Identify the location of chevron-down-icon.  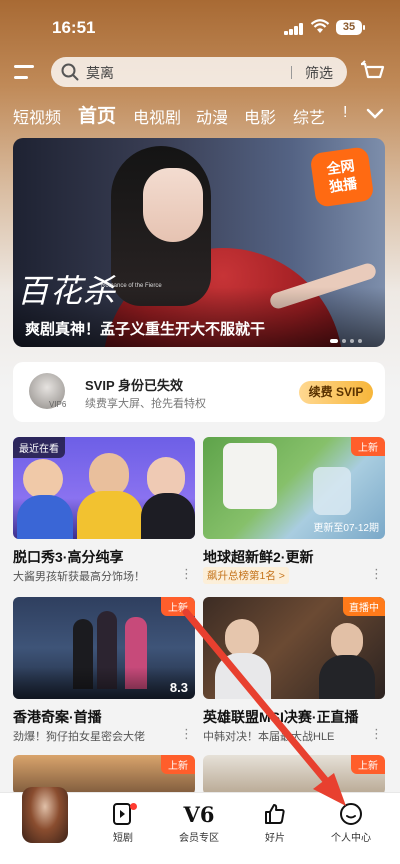
(375, 114).